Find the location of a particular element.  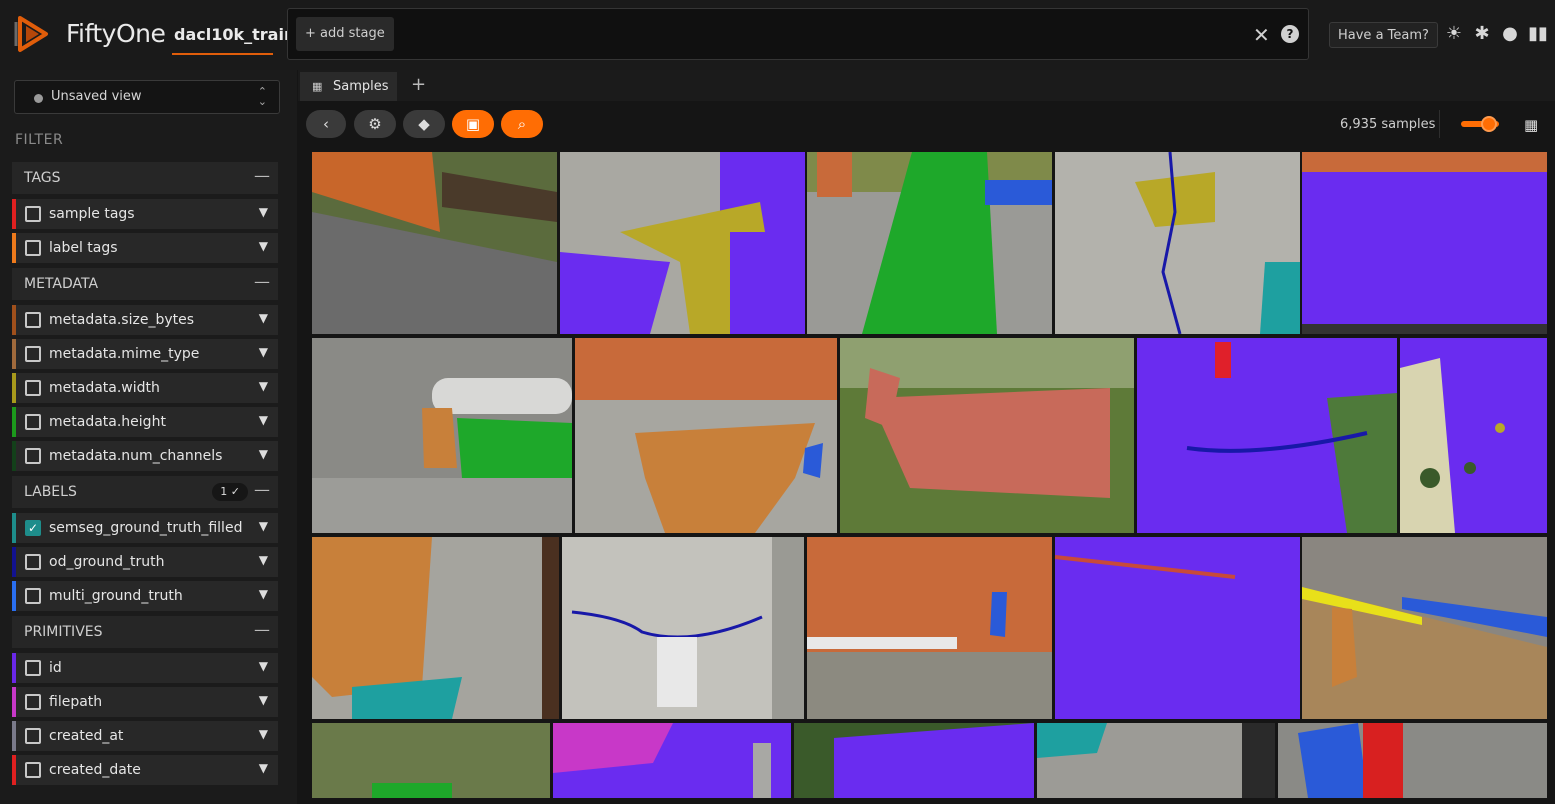

sidebar-item-mime-type: metadata.mime_type ▼ is located at coordinates (145, 354).